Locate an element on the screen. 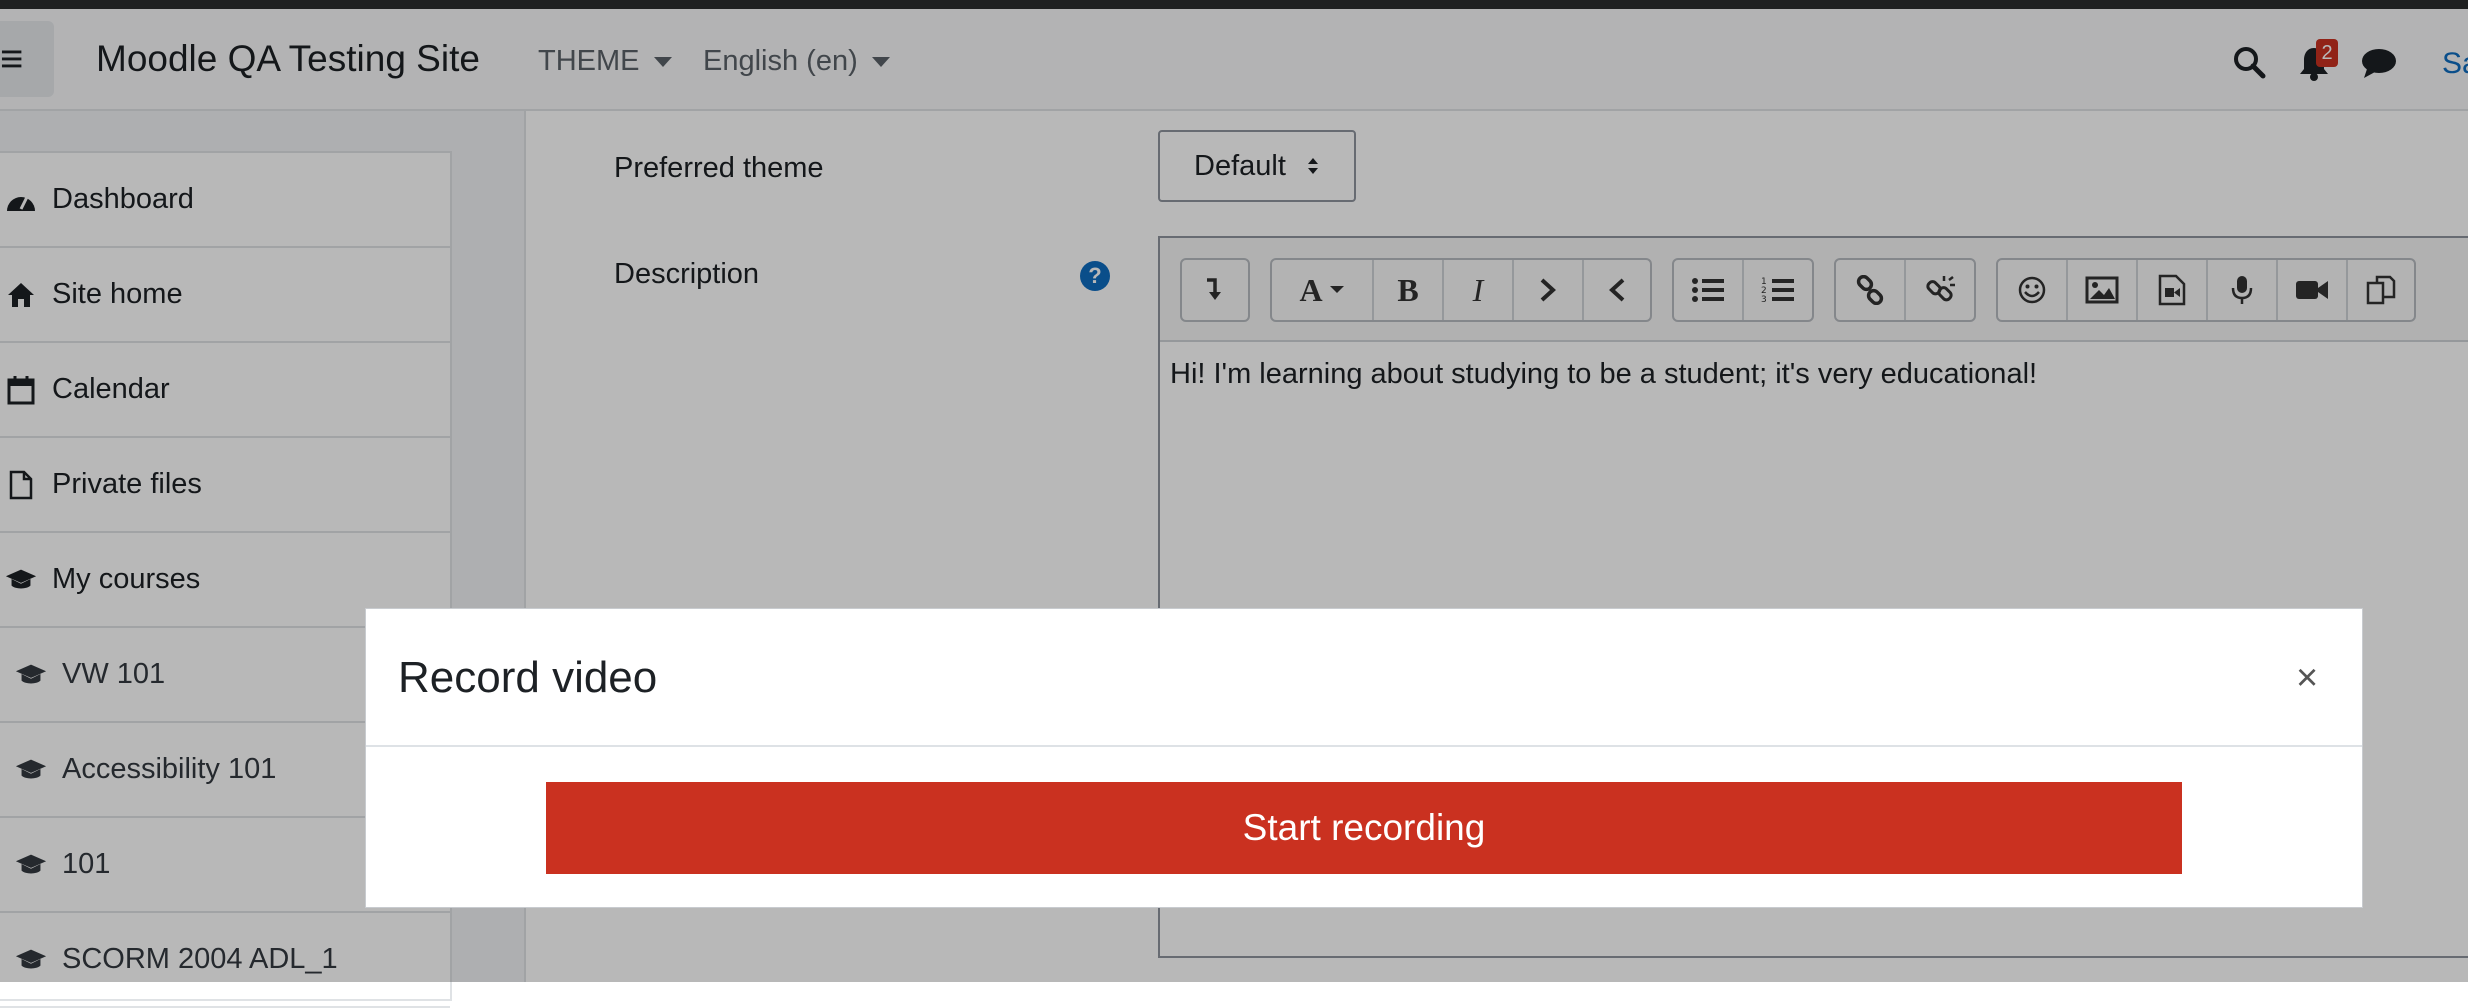  start-recording-button: Start recording is located at coordinates (1364, 828).